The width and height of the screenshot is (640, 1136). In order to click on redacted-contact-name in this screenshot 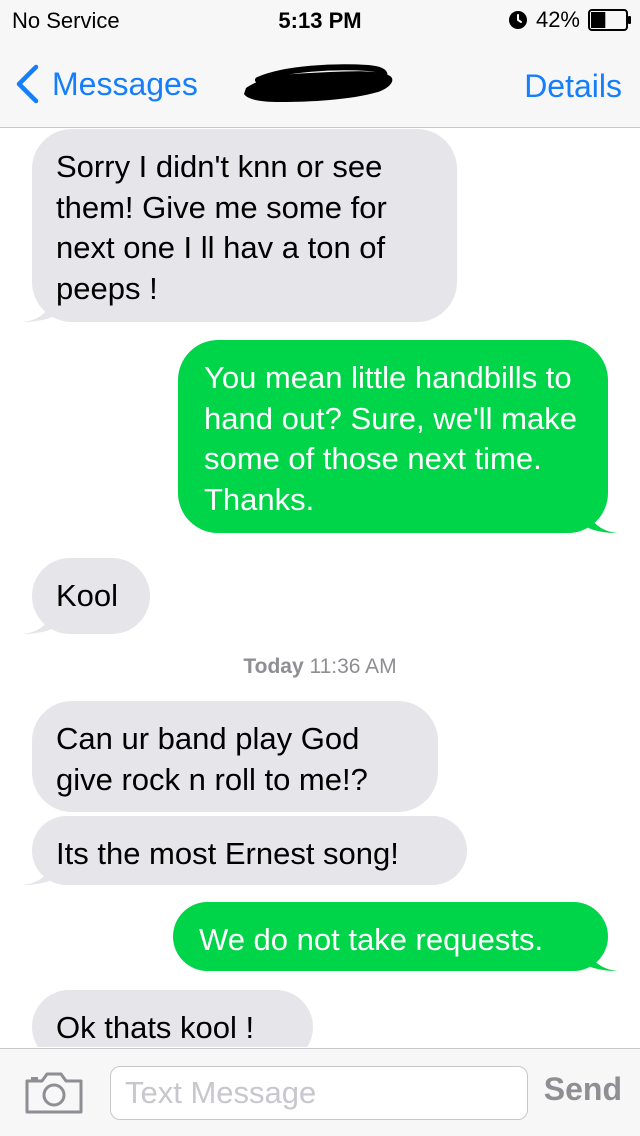, I will do `click(318, 83)`.